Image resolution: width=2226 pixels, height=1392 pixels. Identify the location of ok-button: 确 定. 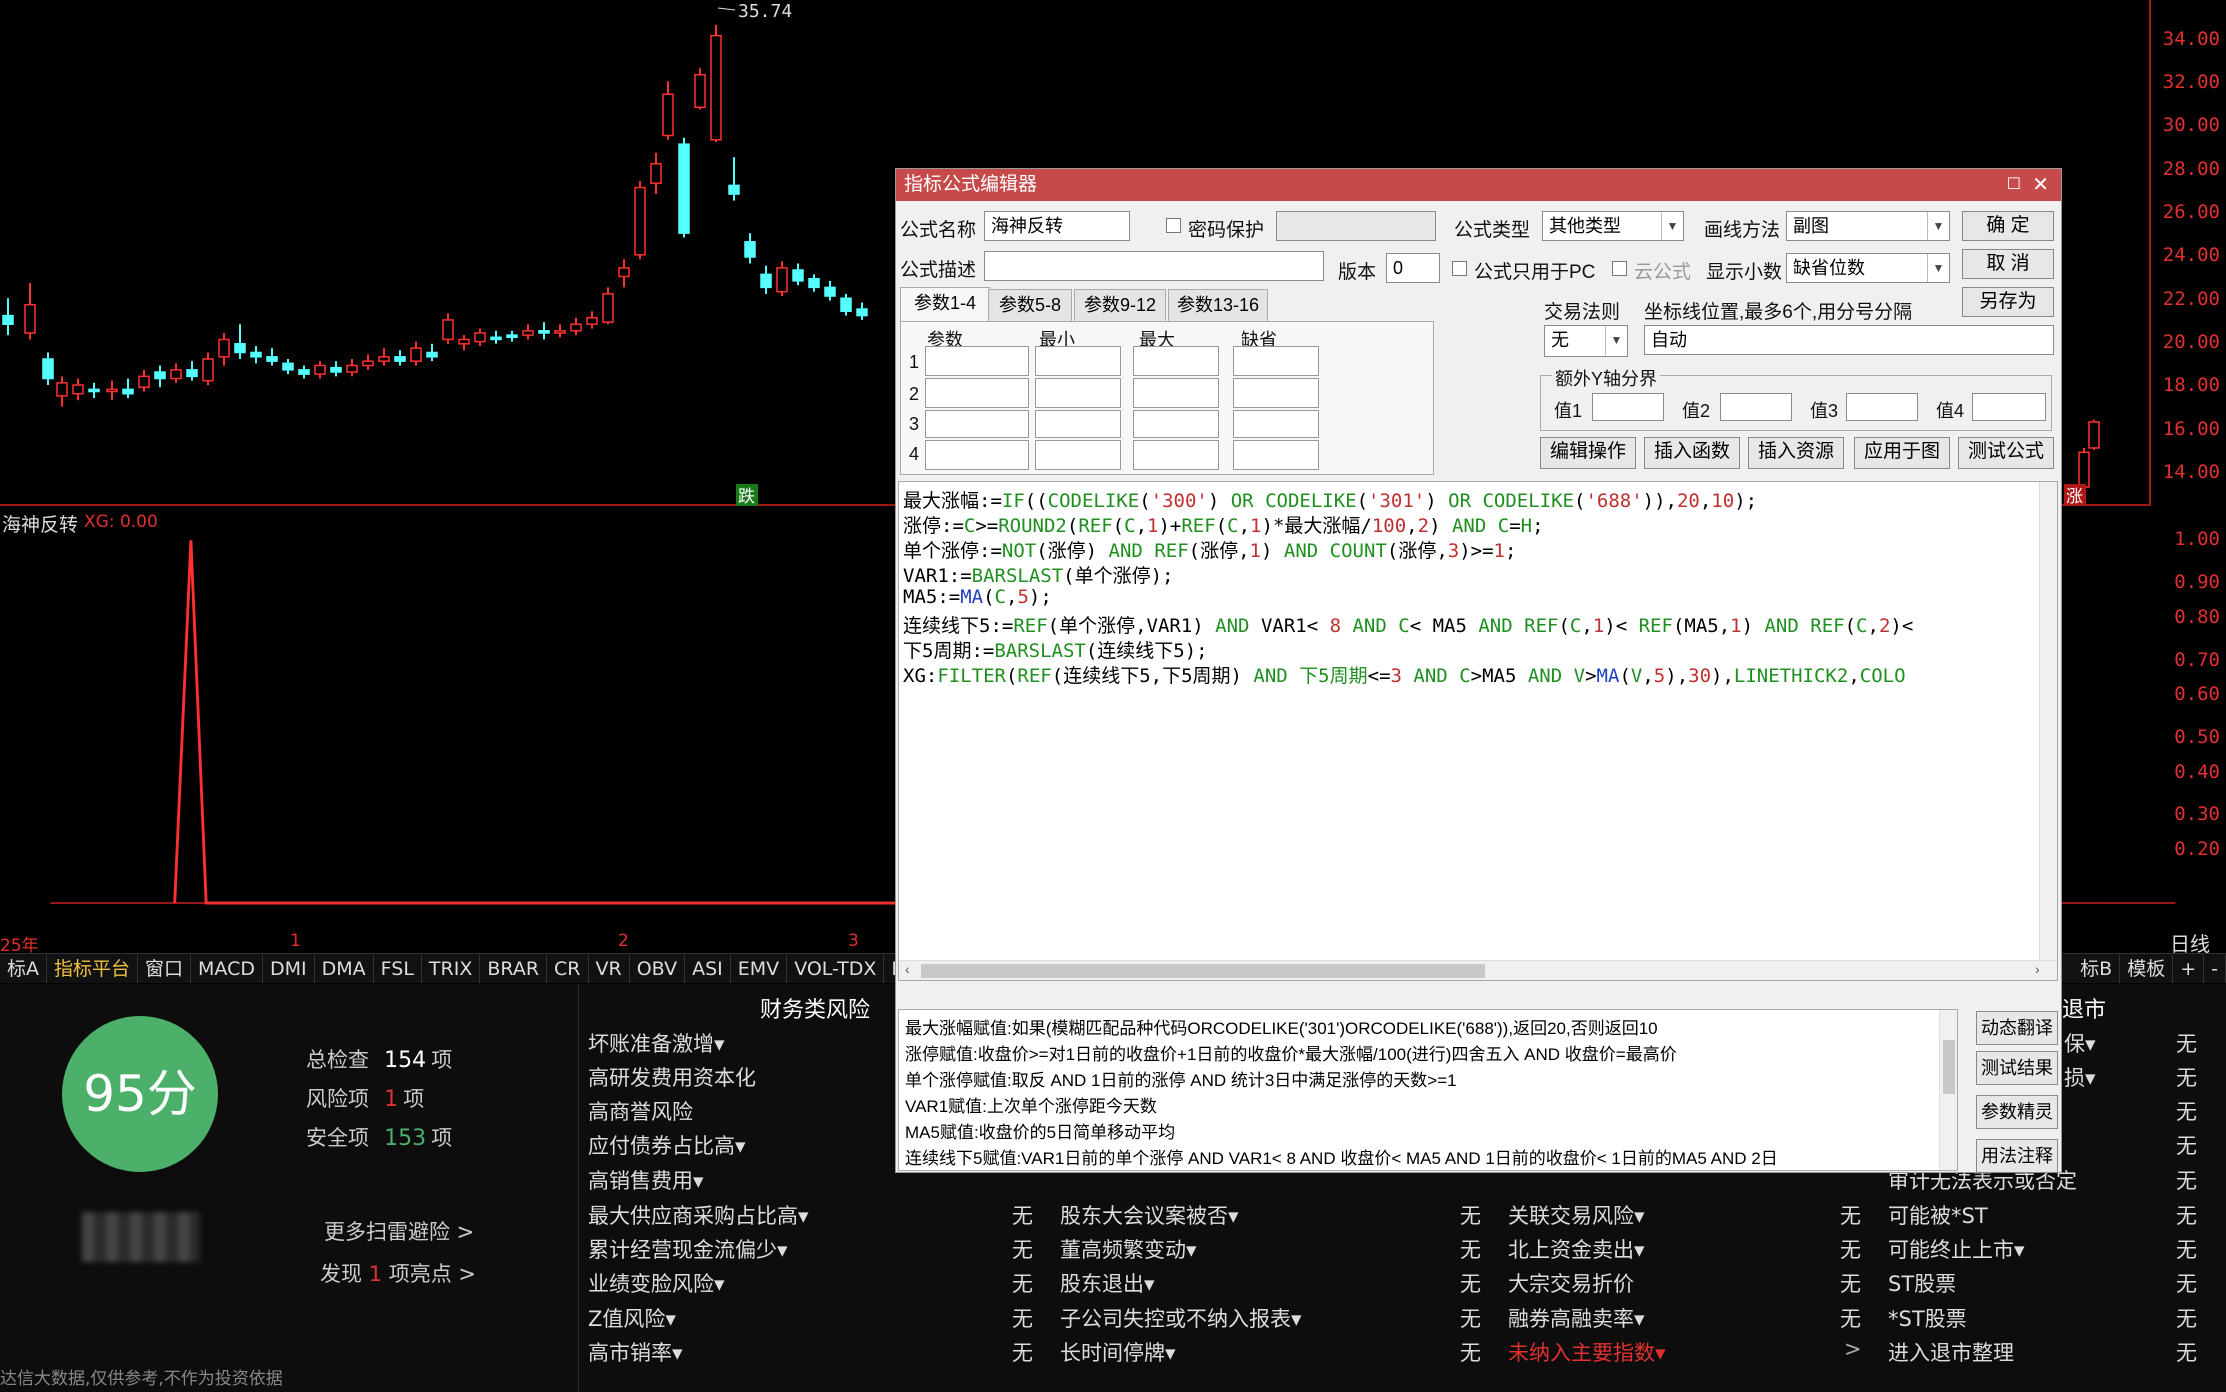
(2008, 226).